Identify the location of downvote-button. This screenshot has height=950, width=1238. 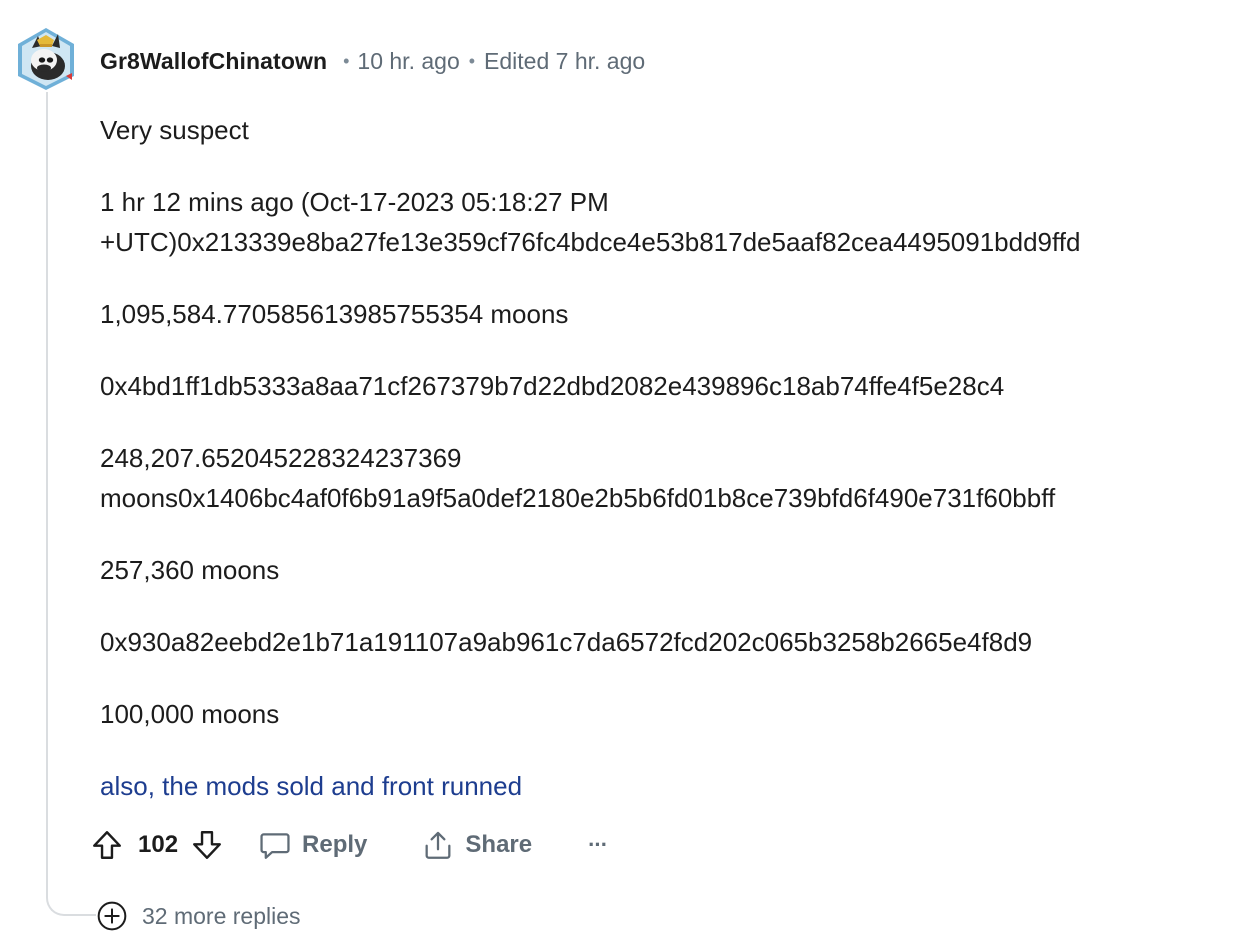
(207, 845).